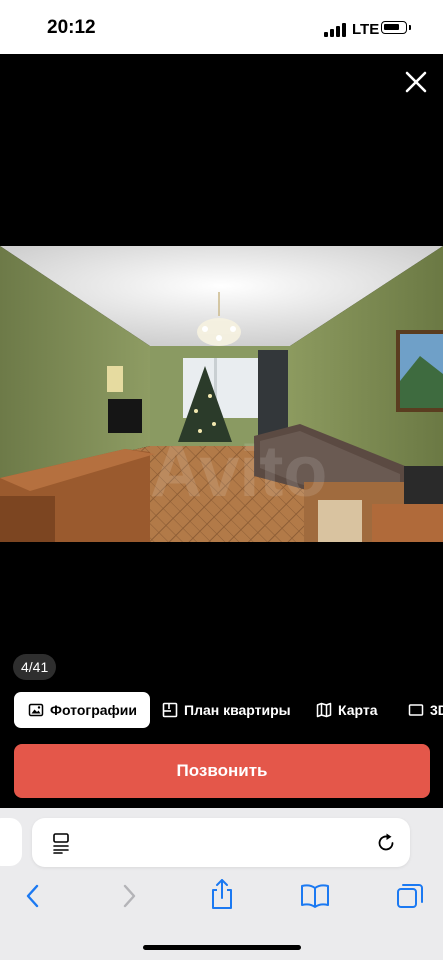 The image size is (443, 960). I want to click on share-icon, so click(222, 894).